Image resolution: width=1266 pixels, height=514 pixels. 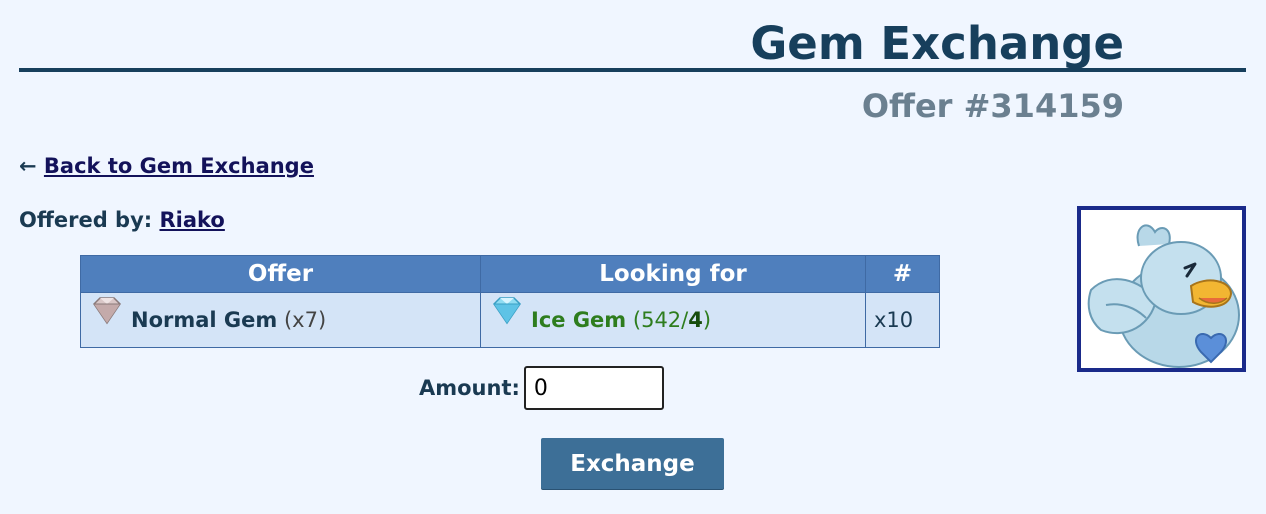 What do you see at coordinates (902, 320) in the screenshot?
I see `count-cell: x10` at bounding box center [902, 320].